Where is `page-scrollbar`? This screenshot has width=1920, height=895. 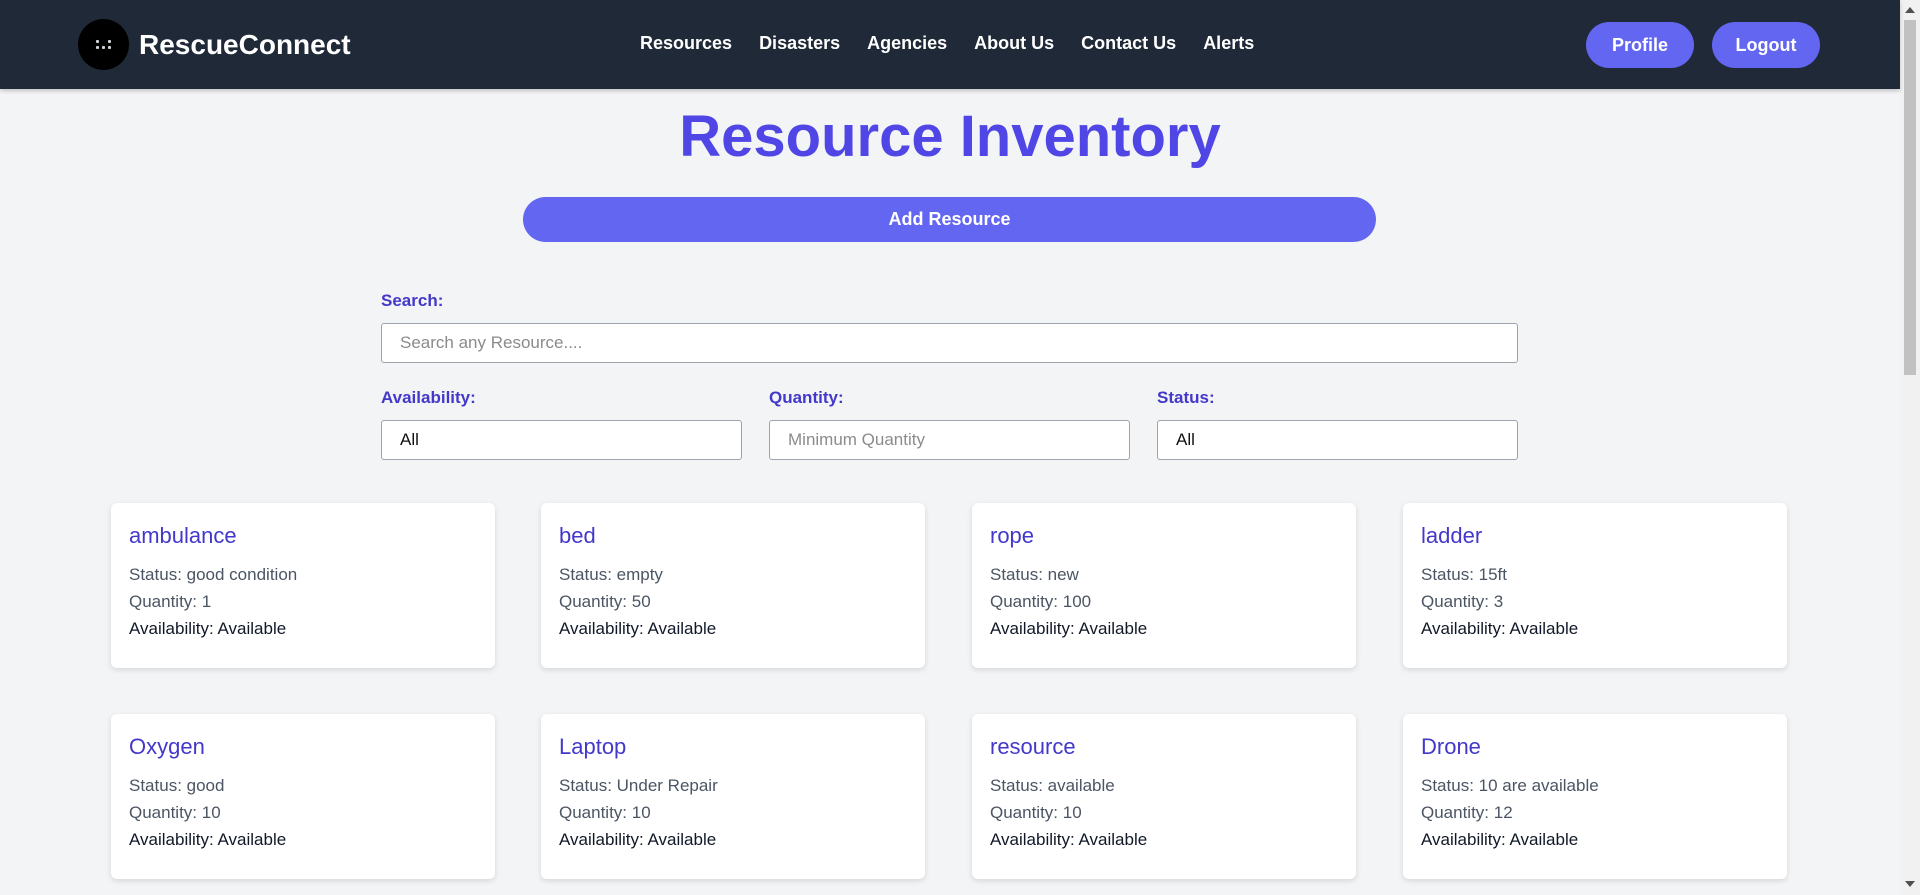
page-scrollbar is located at coordinates (1910, 447).